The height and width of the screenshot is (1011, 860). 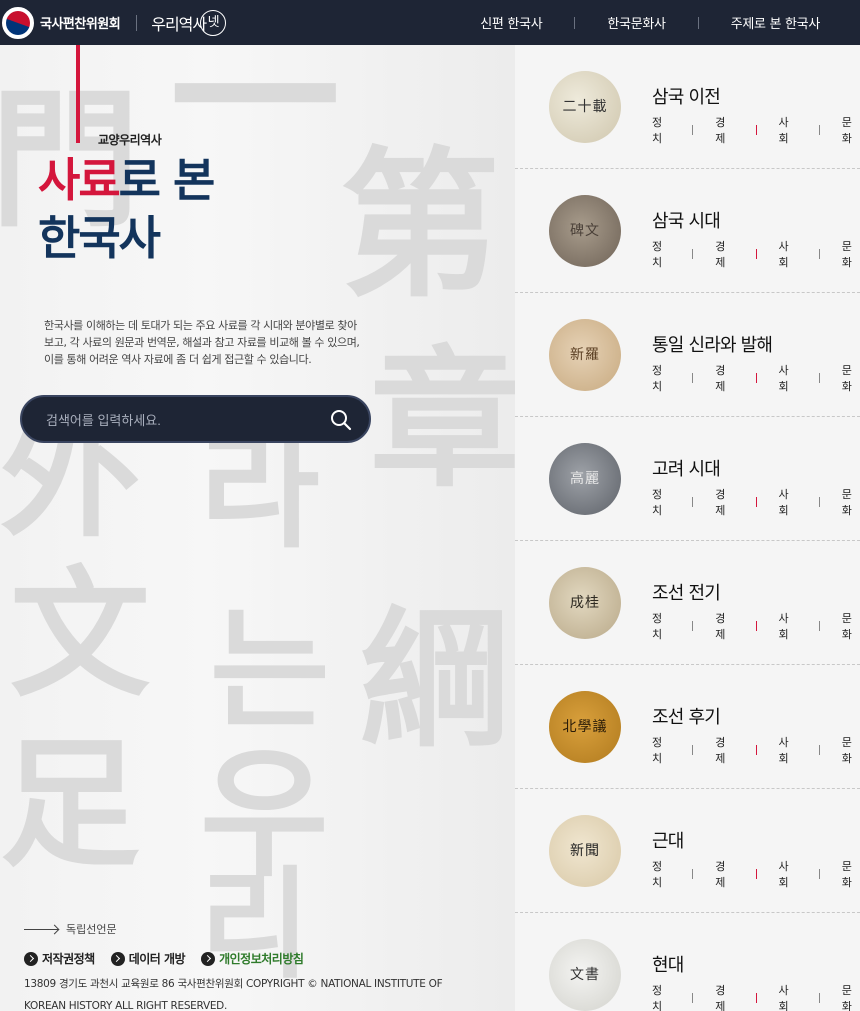 I want to click on document-thumbnail: 成桂, so click(x=585, y=603).